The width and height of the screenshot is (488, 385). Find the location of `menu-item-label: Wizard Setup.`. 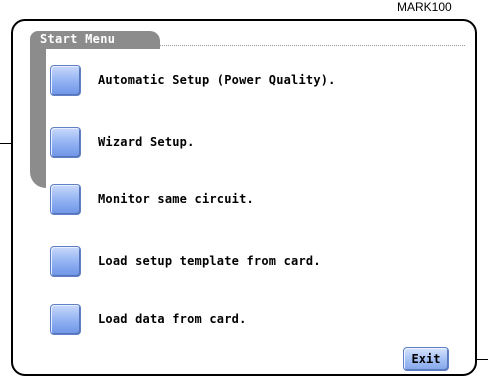

menu-item-label: Wizard Setup. is located at coordinates (146, 142).